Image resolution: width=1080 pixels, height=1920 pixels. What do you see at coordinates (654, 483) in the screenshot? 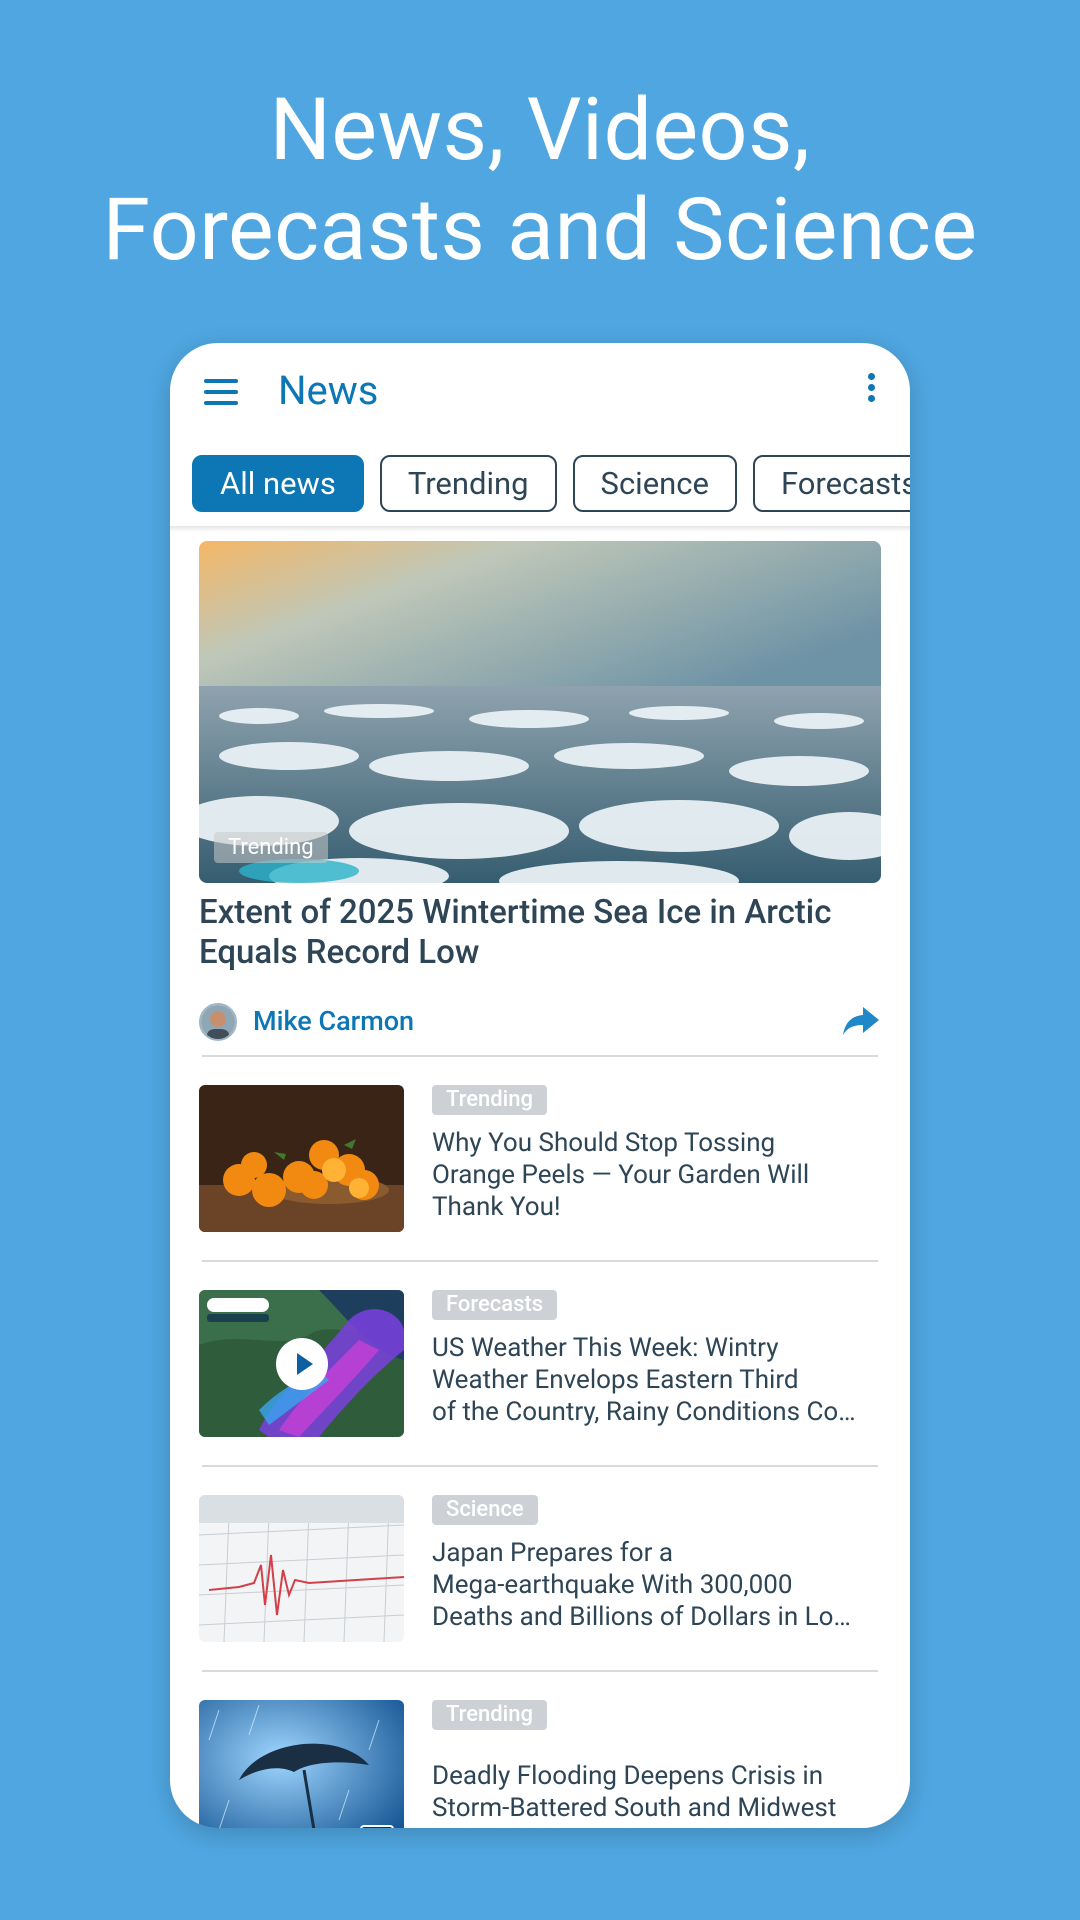
I see `tab-science: Science` at bounding box center [654, 483].